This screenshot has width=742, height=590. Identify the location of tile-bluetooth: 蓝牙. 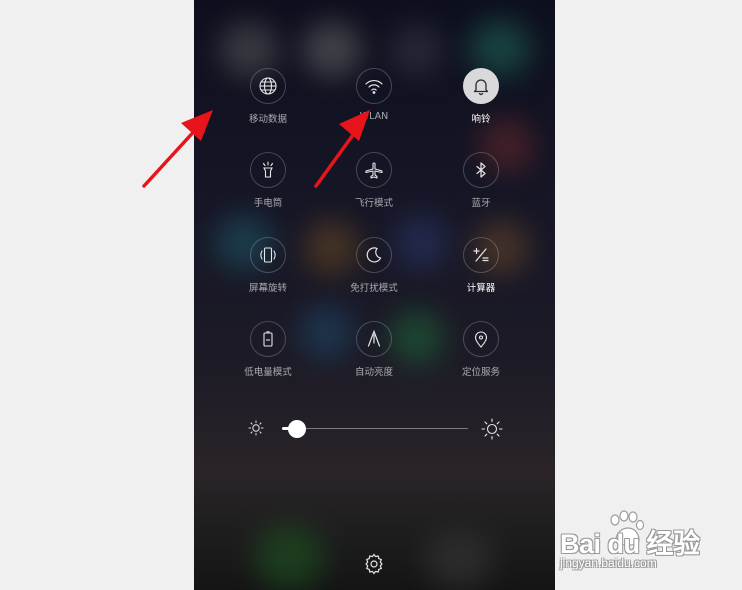
(481, 187).